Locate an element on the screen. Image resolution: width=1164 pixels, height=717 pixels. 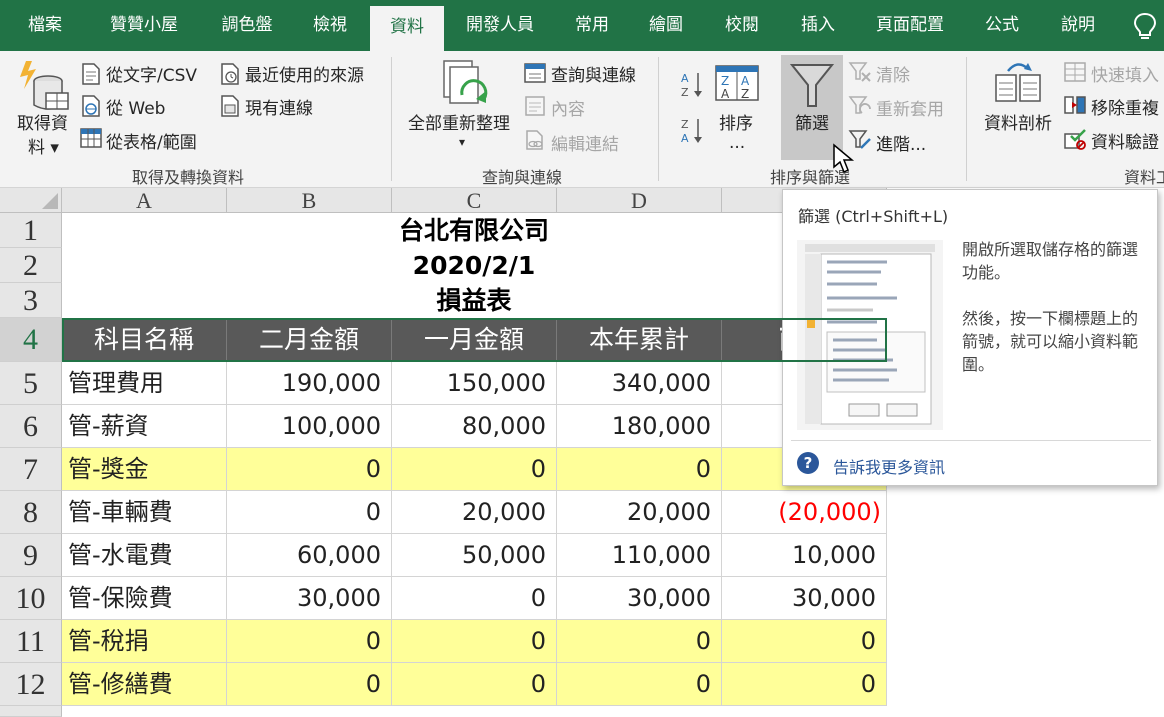
feb-amount-cell: 100,000 is located at coordinates (309, 426).